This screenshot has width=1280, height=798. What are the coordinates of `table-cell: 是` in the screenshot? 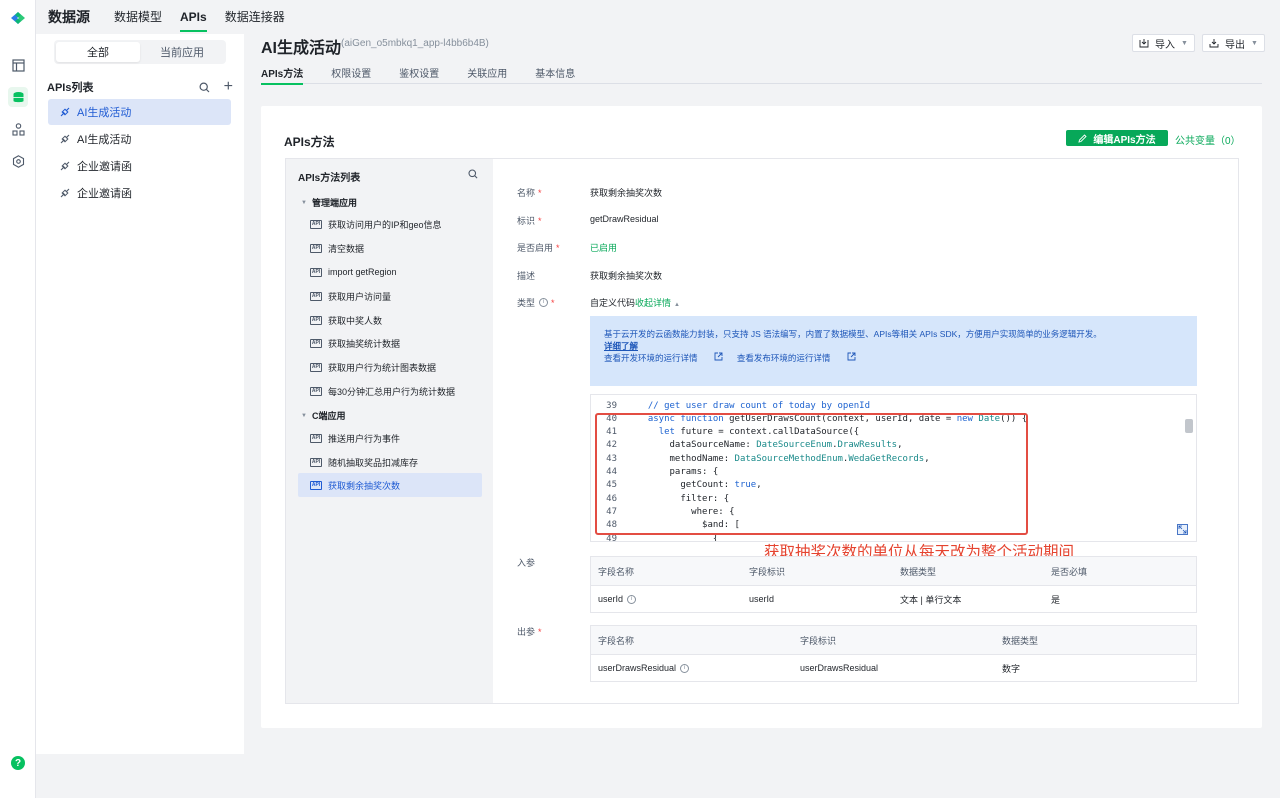 It's located at (1056, 599).